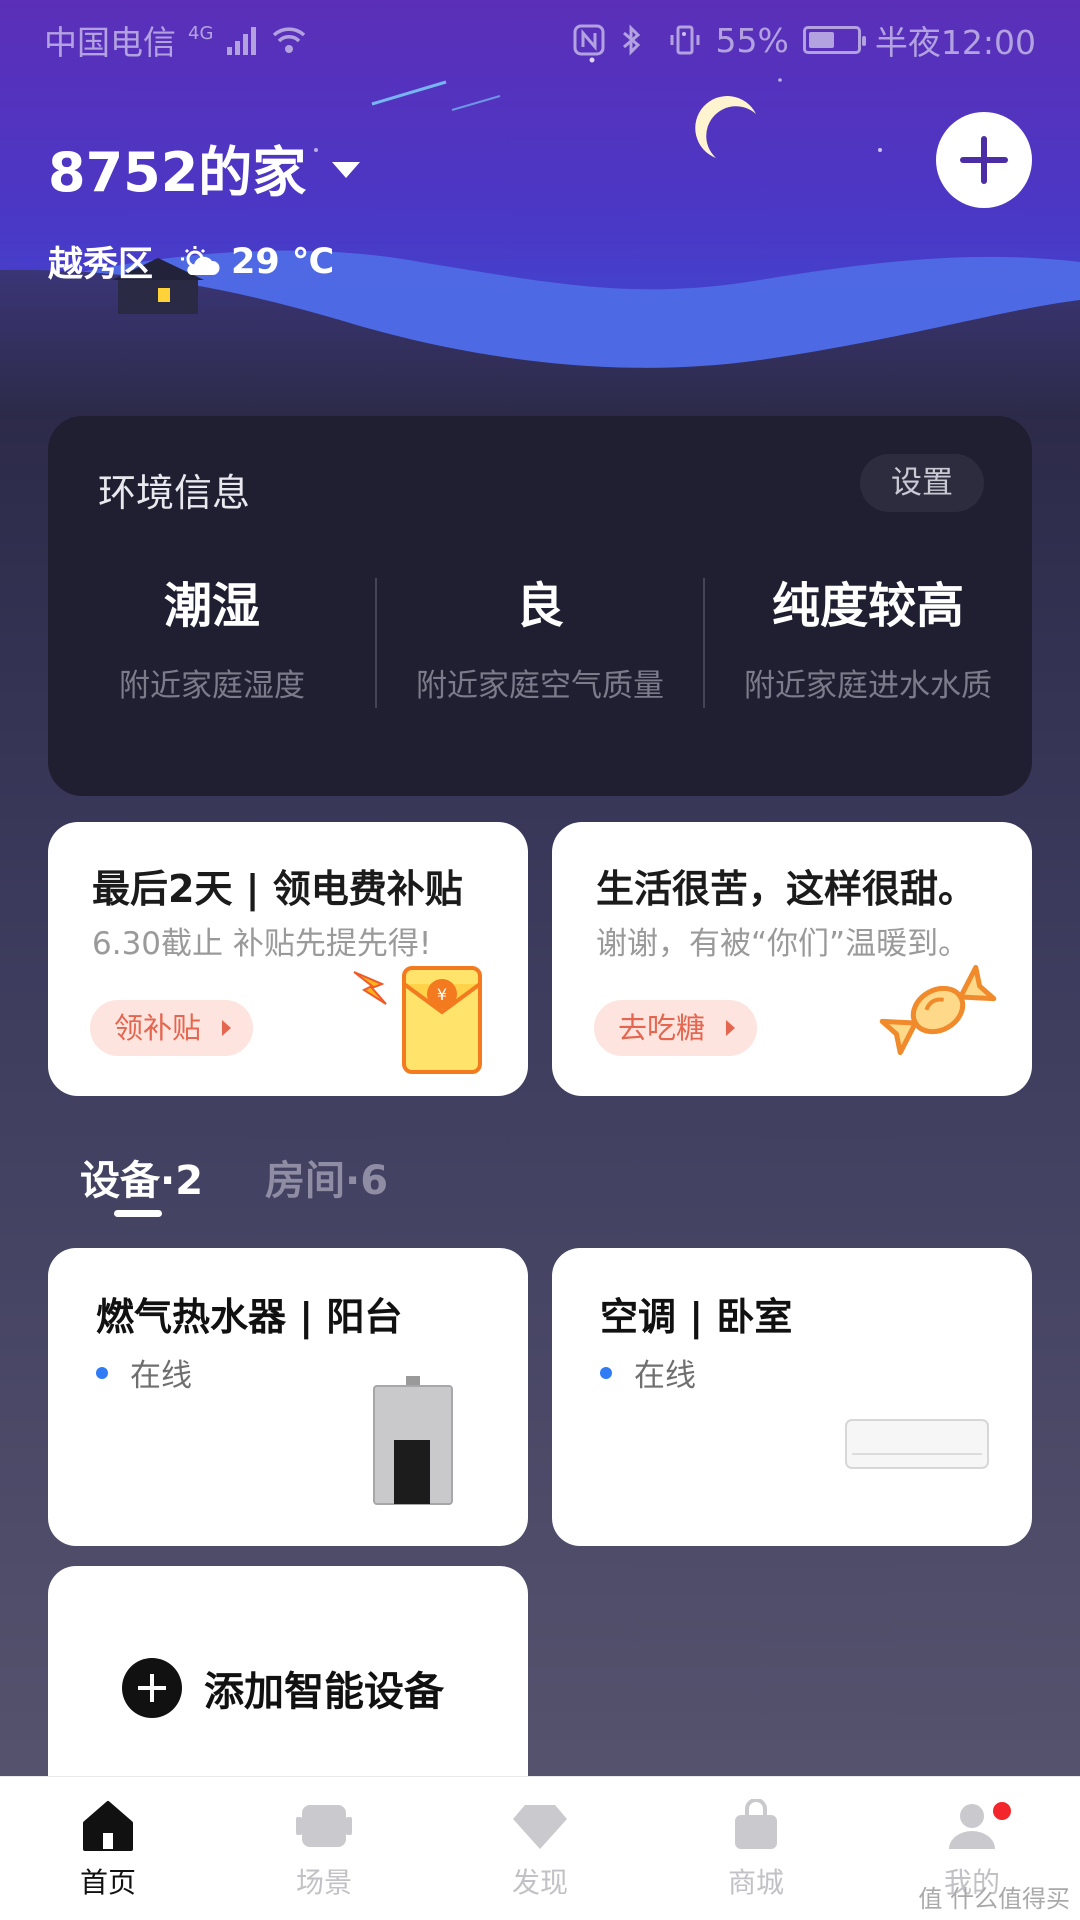 Image resolution: width=1080 pixels, height=1920 pixels. I want to click on nav-shop: 商城, so click(756, 1848).